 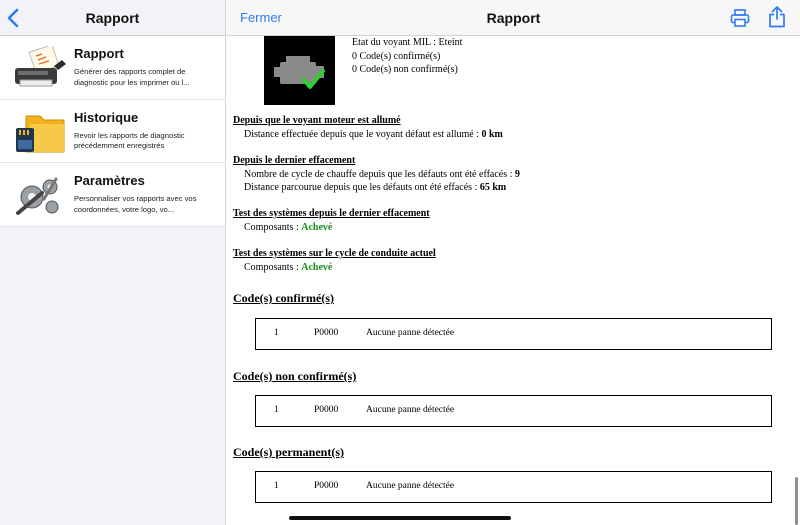 I want to click on scrollbar, so click(x=796, y=501).